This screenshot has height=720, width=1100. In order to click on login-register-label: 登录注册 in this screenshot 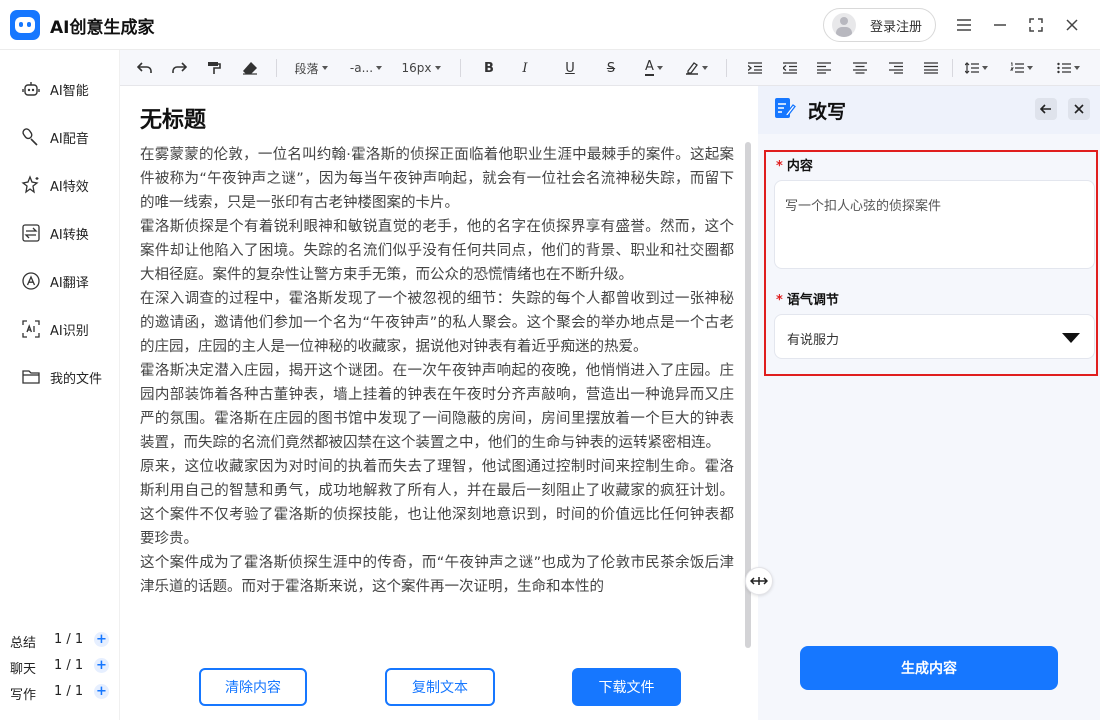, I will do `click(896, 27)`.